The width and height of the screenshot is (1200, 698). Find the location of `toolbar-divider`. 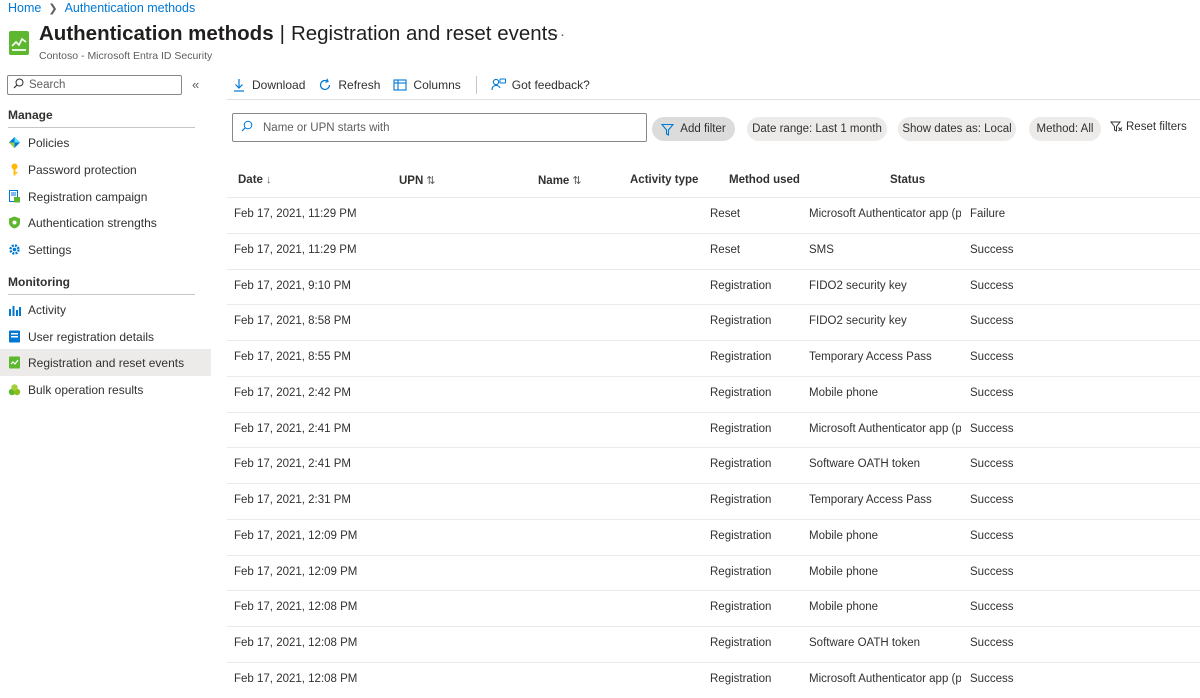

toolbar-divider is located at coordinates (476, 85).